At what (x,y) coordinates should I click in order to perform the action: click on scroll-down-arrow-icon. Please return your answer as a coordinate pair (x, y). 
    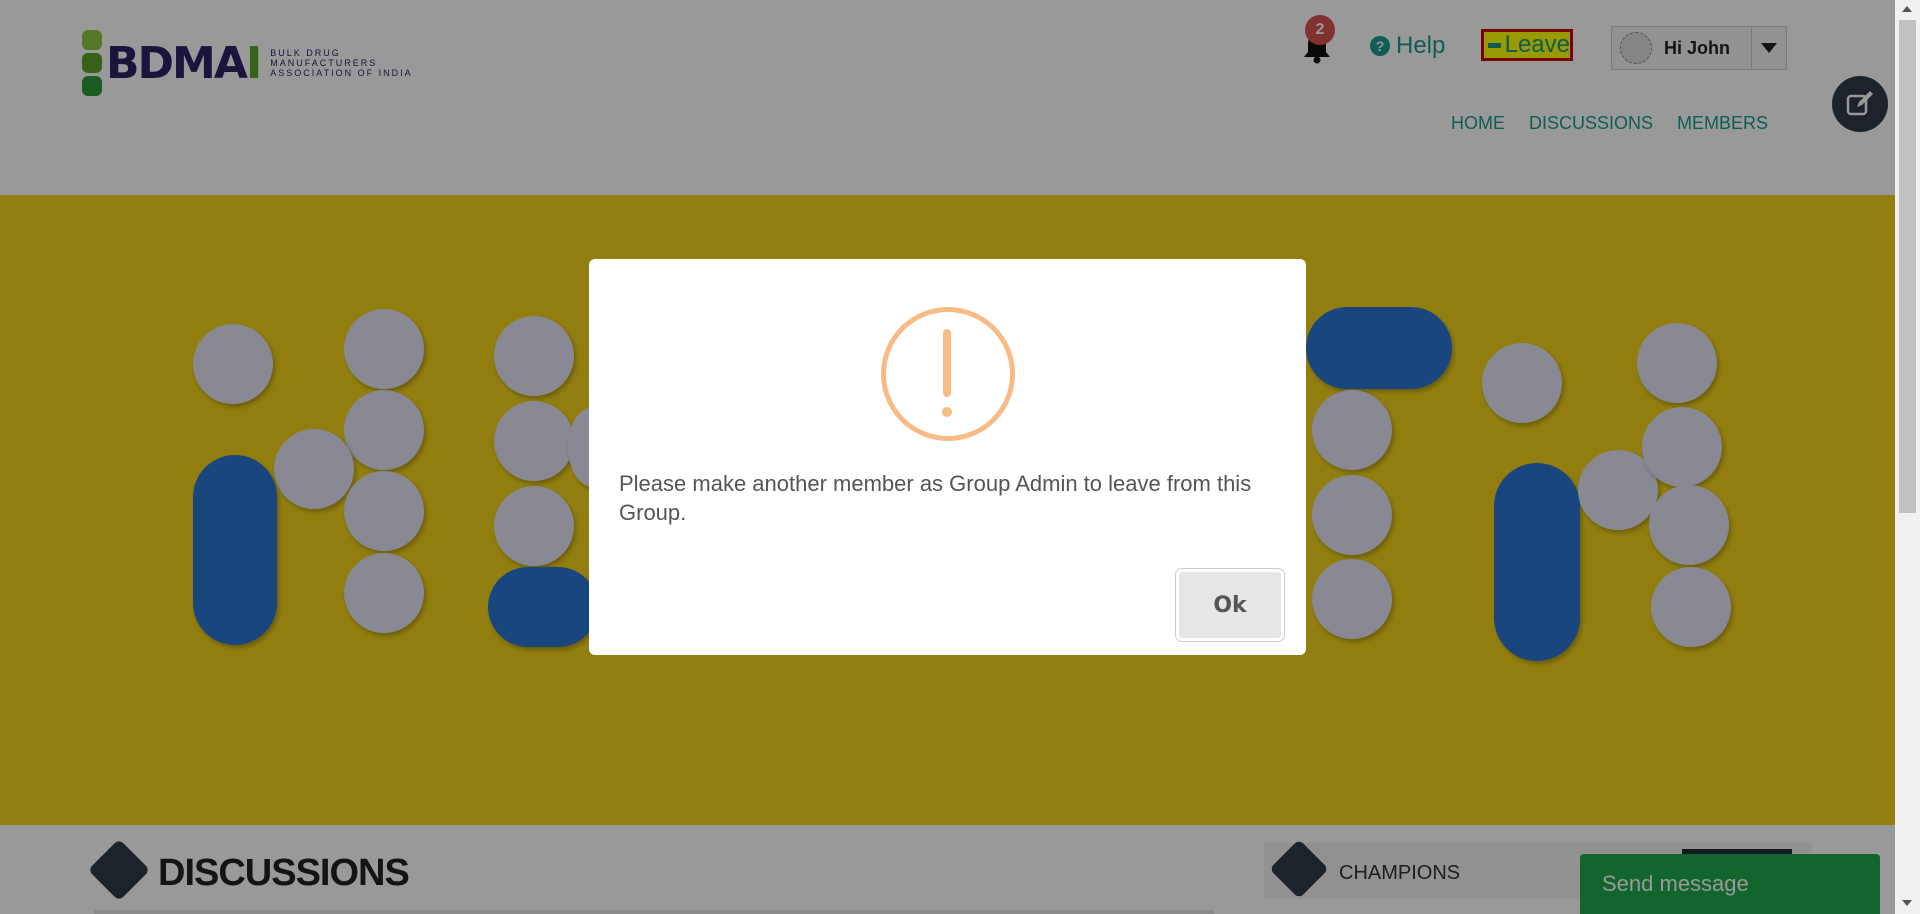
    Looking at the image, I should click on (1907, 903).